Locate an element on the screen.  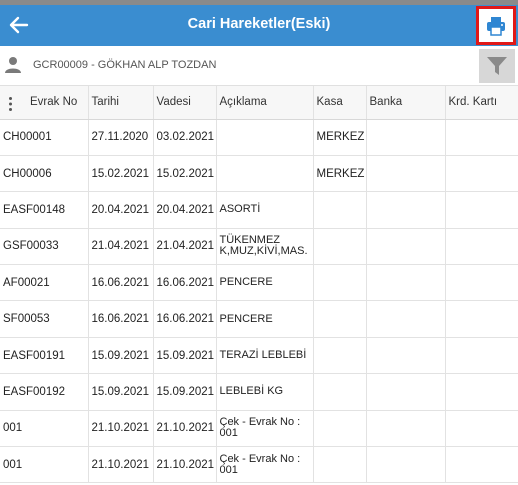
printer-icon is located at coordinates (496, 26).